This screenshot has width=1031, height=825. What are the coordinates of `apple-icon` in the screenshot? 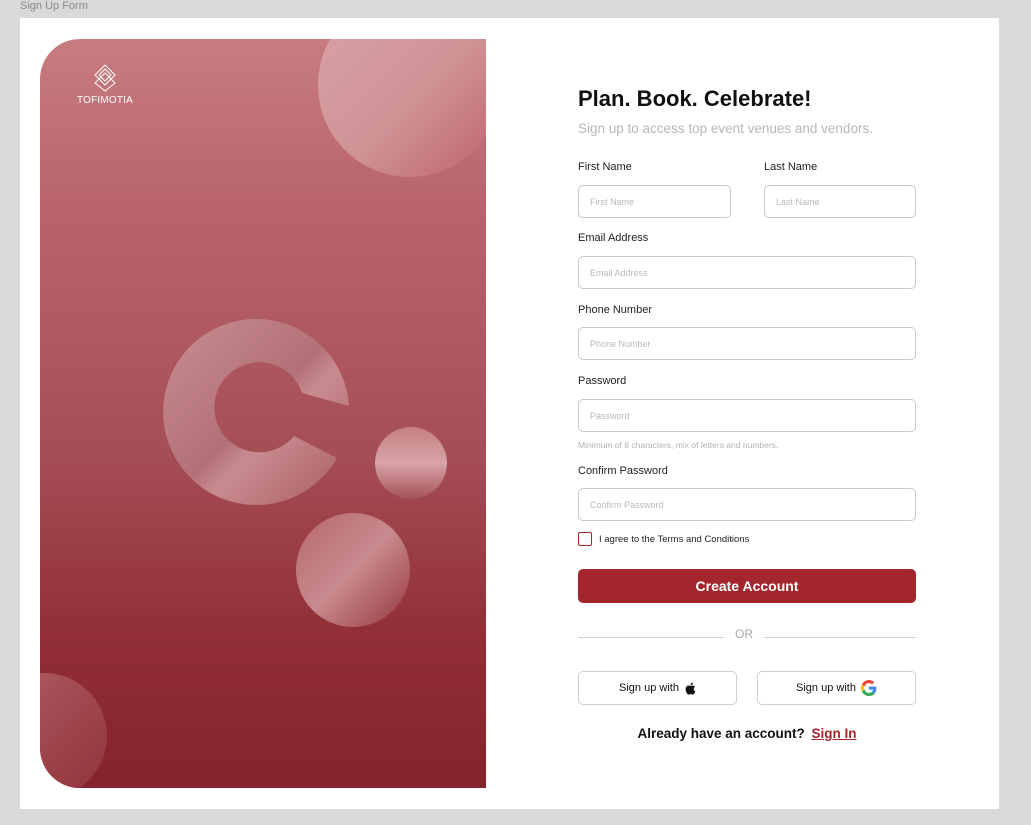 It's located at (690, 688).